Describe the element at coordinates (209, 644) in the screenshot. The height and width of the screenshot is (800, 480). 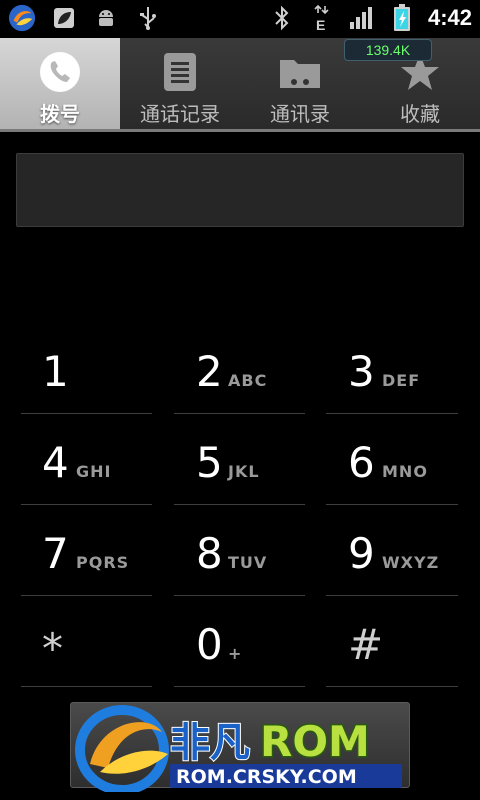
I see `key-digit: 0` at that location.